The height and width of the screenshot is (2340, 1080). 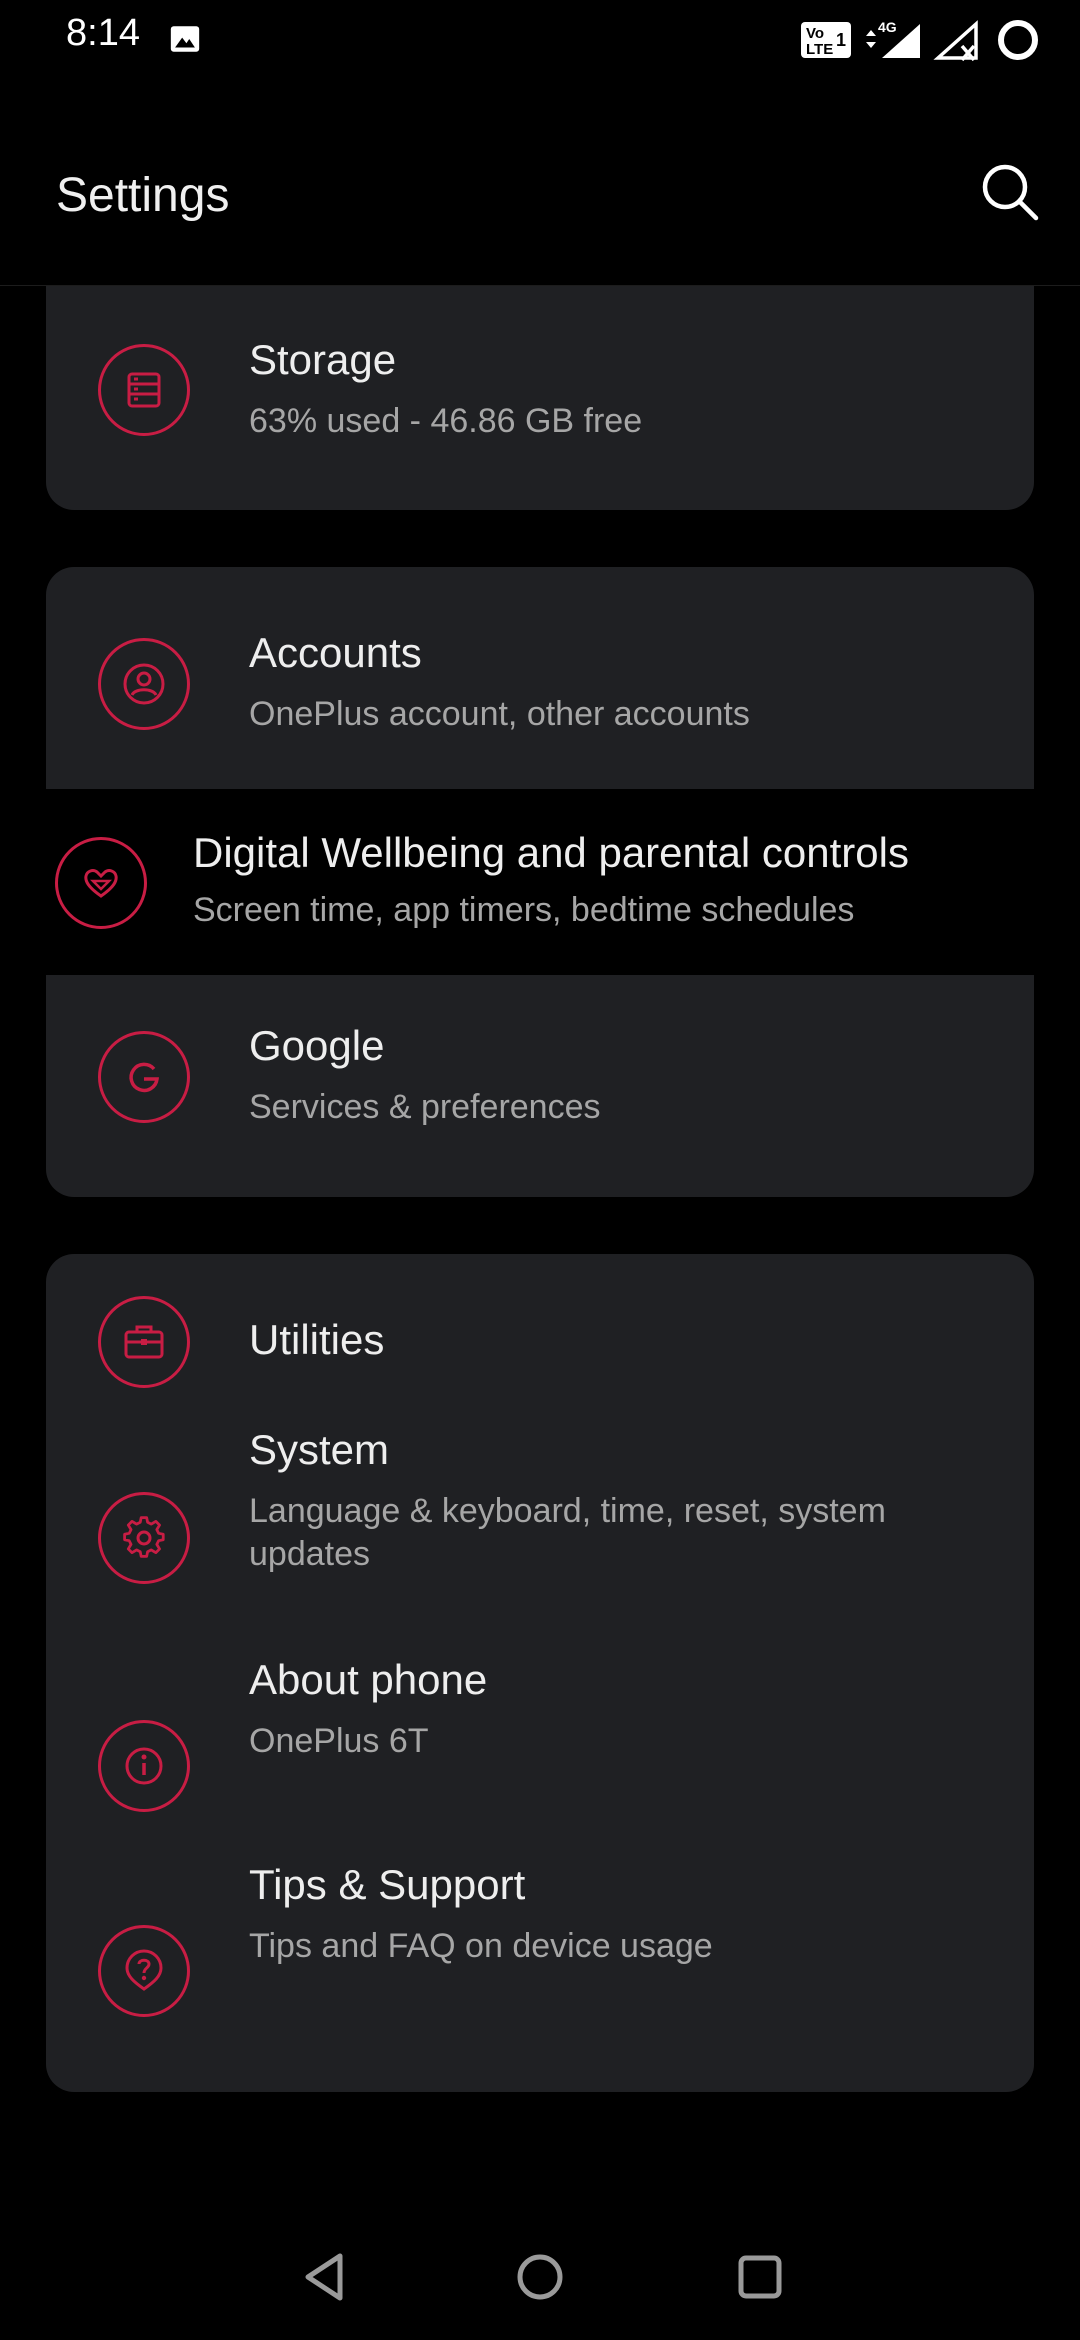 What do you see at coordinates (760, 2277) in the screenshot?
I see `recents-icon` at bounding box center [760, 2277].